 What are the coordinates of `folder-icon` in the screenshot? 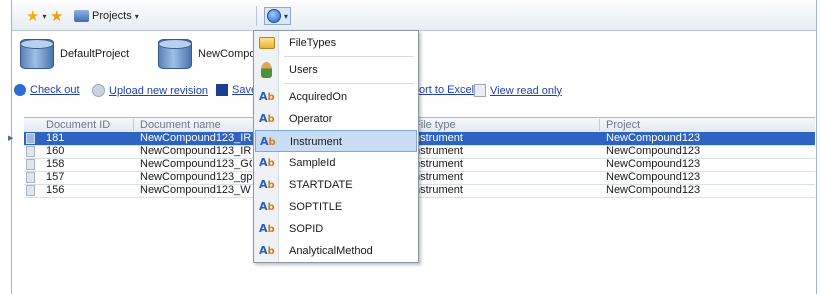 It's located at (267, 43).